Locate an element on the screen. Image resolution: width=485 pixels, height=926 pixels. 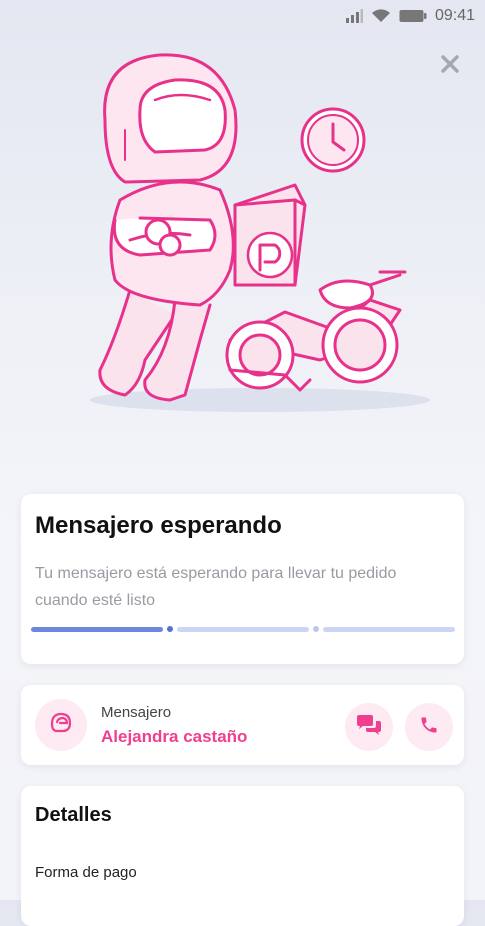
details-title: Detalles is located at coordinates (73, 815).